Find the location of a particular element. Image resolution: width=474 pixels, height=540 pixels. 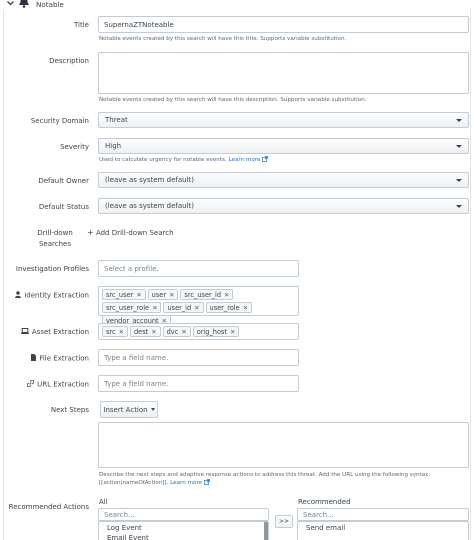

security-domain-label: Security Domain is located at coordinates (59, 121).